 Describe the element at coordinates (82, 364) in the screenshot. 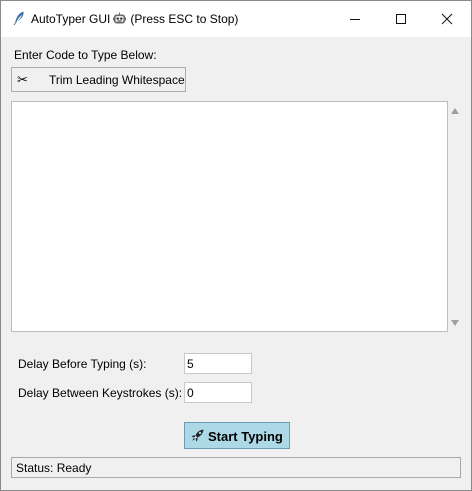

I see `delay-before-label: Delay Before Typing (s):` at that location.